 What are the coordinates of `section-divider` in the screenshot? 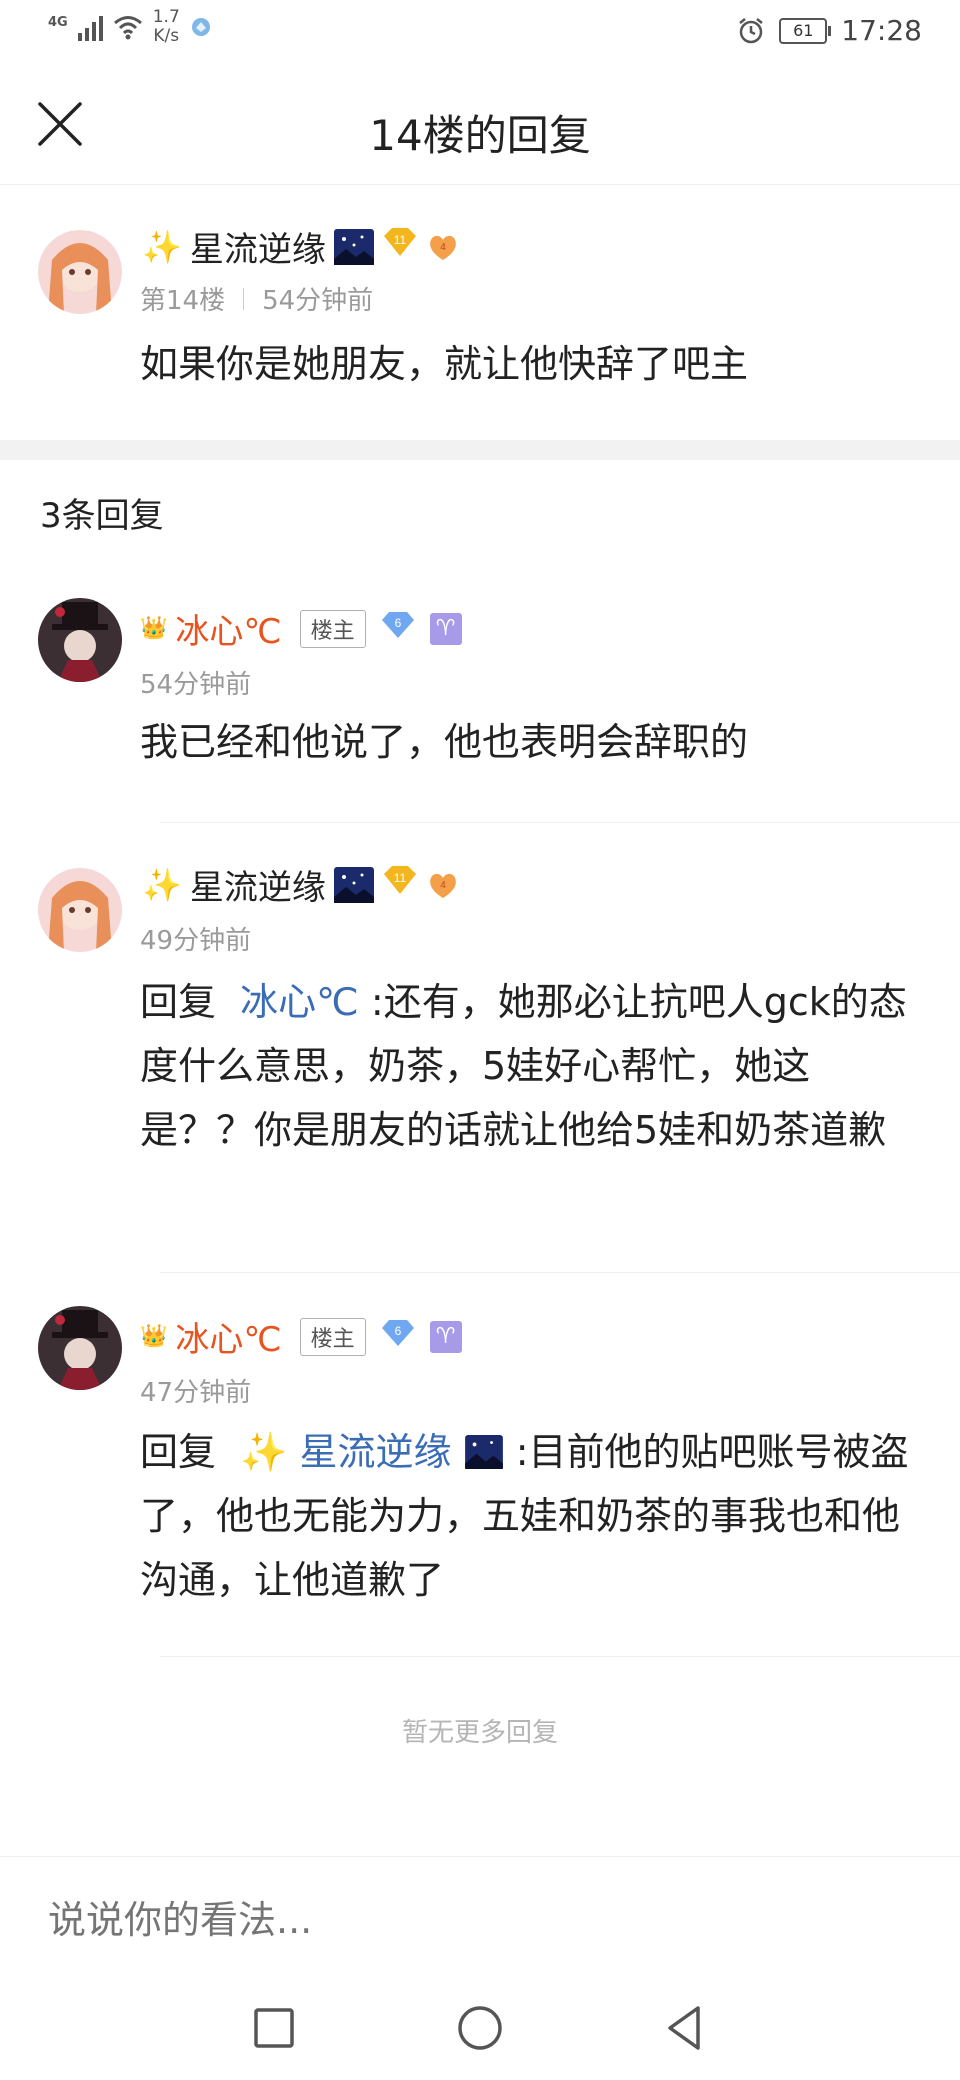 It's located at (480, 450).